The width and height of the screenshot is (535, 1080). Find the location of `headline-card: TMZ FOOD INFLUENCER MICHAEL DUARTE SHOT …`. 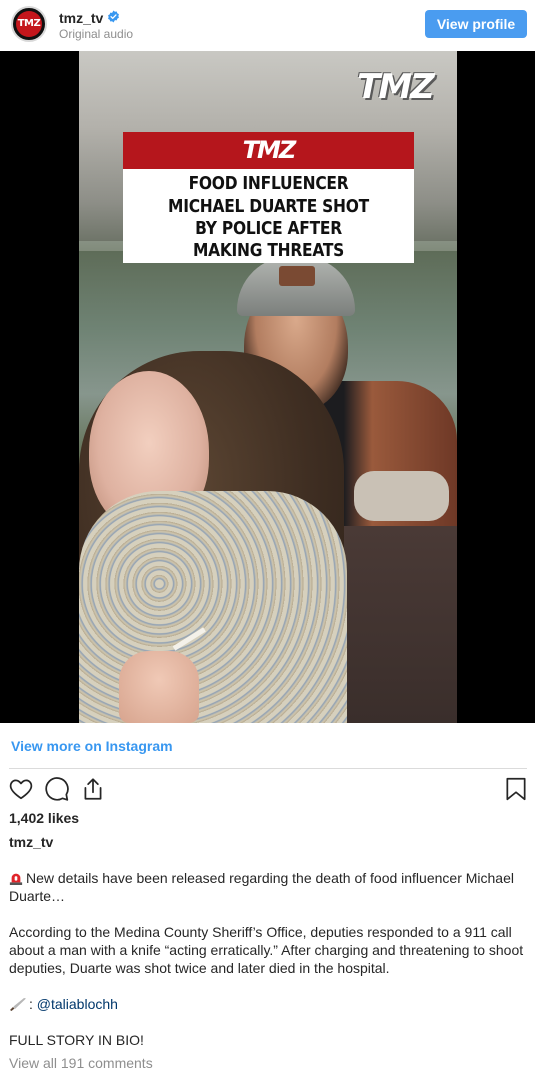

headline-card: TMZ FOOD INFLUENCER MICHAEL DUARTE SHOT … is located at coordinates (268, 197).